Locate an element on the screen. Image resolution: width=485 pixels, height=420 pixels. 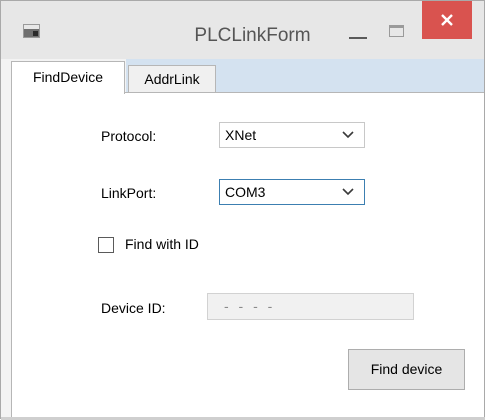
minimize-button is located at coordinates (359, 34).